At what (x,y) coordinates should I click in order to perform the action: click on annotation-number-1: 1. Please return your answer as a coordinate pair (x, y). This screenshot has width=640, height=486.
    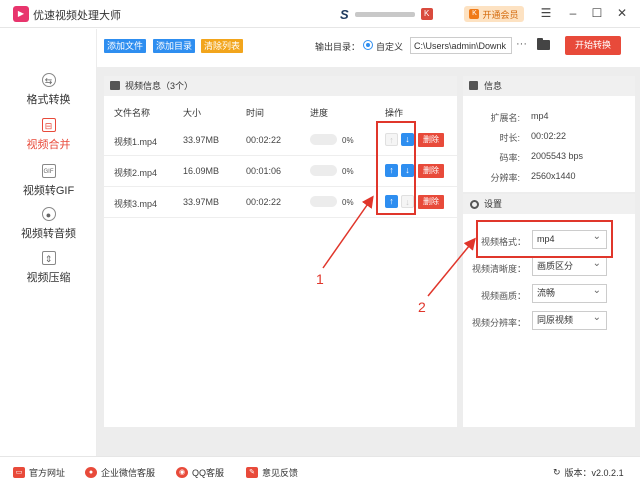
    Looking at the image, I should click on (320, 279).